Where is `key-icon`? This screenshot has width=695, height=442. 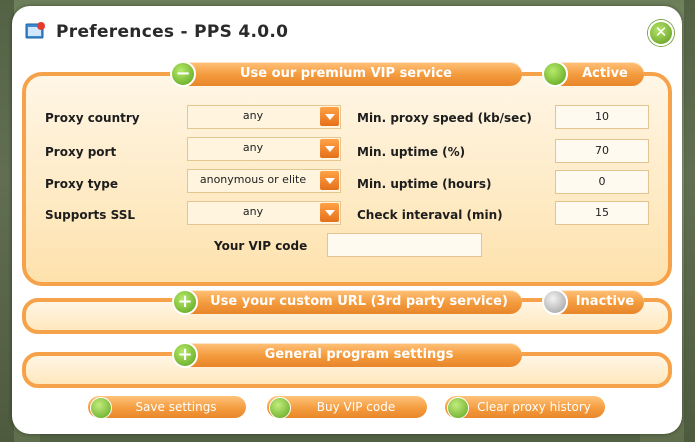
key-icon is located at coordinates (280, 408).